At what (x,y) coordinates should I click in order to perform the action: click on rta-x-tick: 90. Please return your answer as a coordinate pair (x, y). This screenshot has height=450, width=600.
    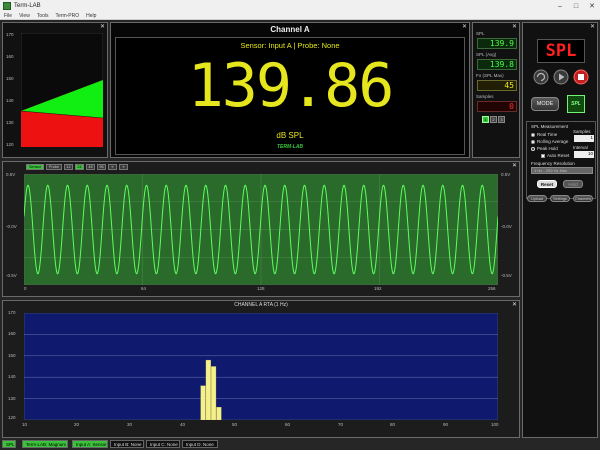
    Looking at the image, I should click on (446, 424).